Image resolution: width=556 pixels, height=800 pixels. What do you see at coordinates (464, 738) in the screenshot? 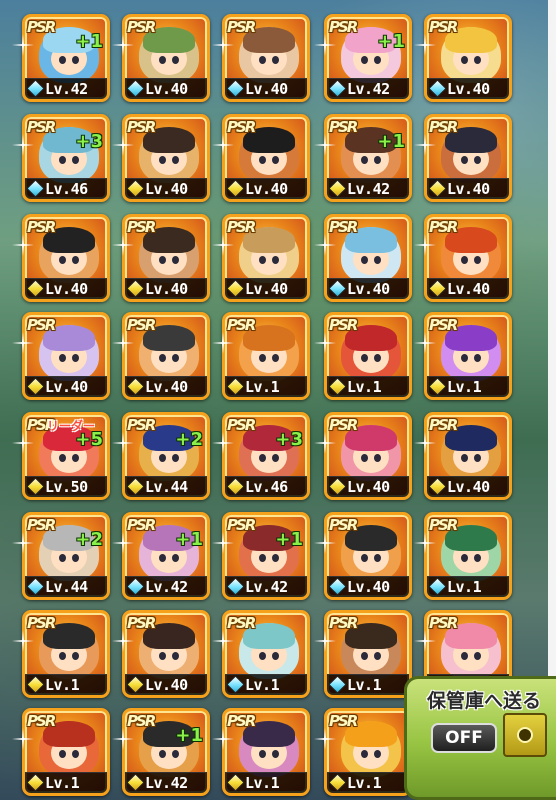
I see `storage-toggle: OFF` at bounding box center [464, 738].